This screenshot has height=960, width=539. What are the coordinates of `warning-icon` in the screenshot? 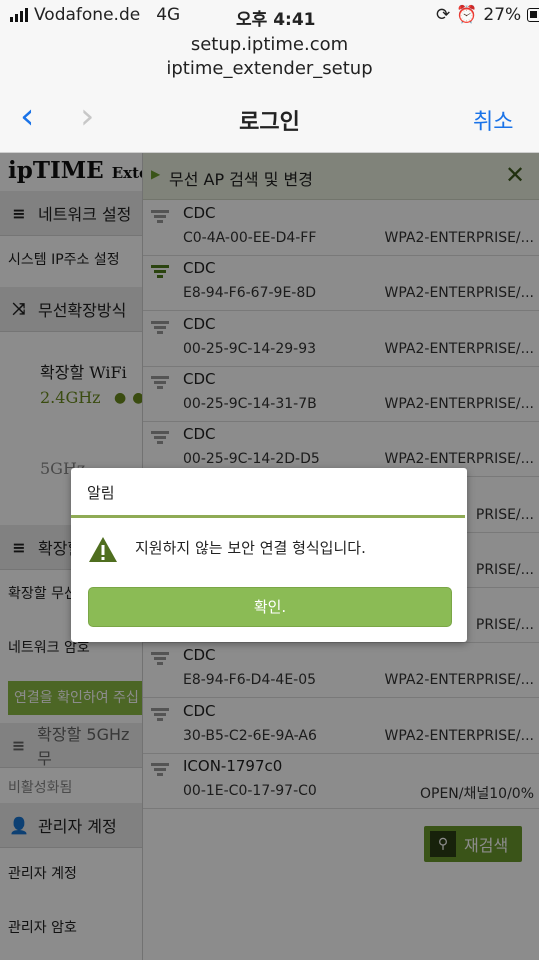 It's located at (103, 549).